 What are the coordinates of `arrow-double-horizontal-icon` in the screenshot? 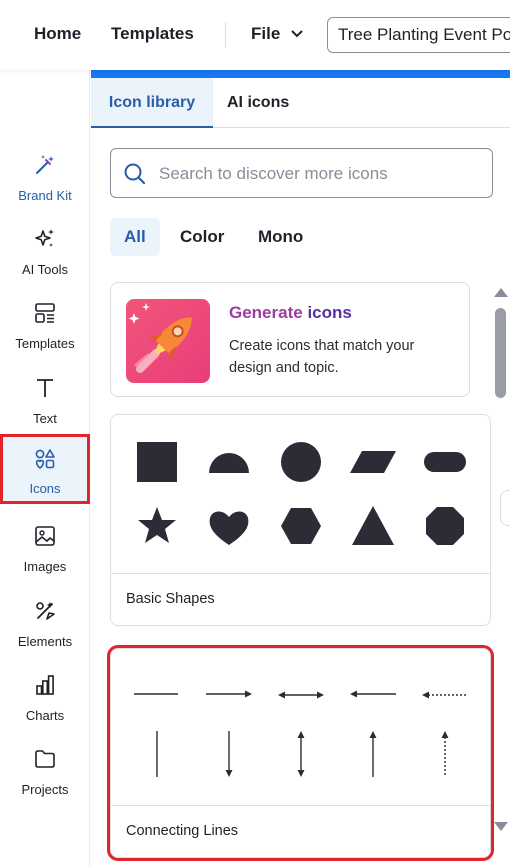 It's located at (301, 694).